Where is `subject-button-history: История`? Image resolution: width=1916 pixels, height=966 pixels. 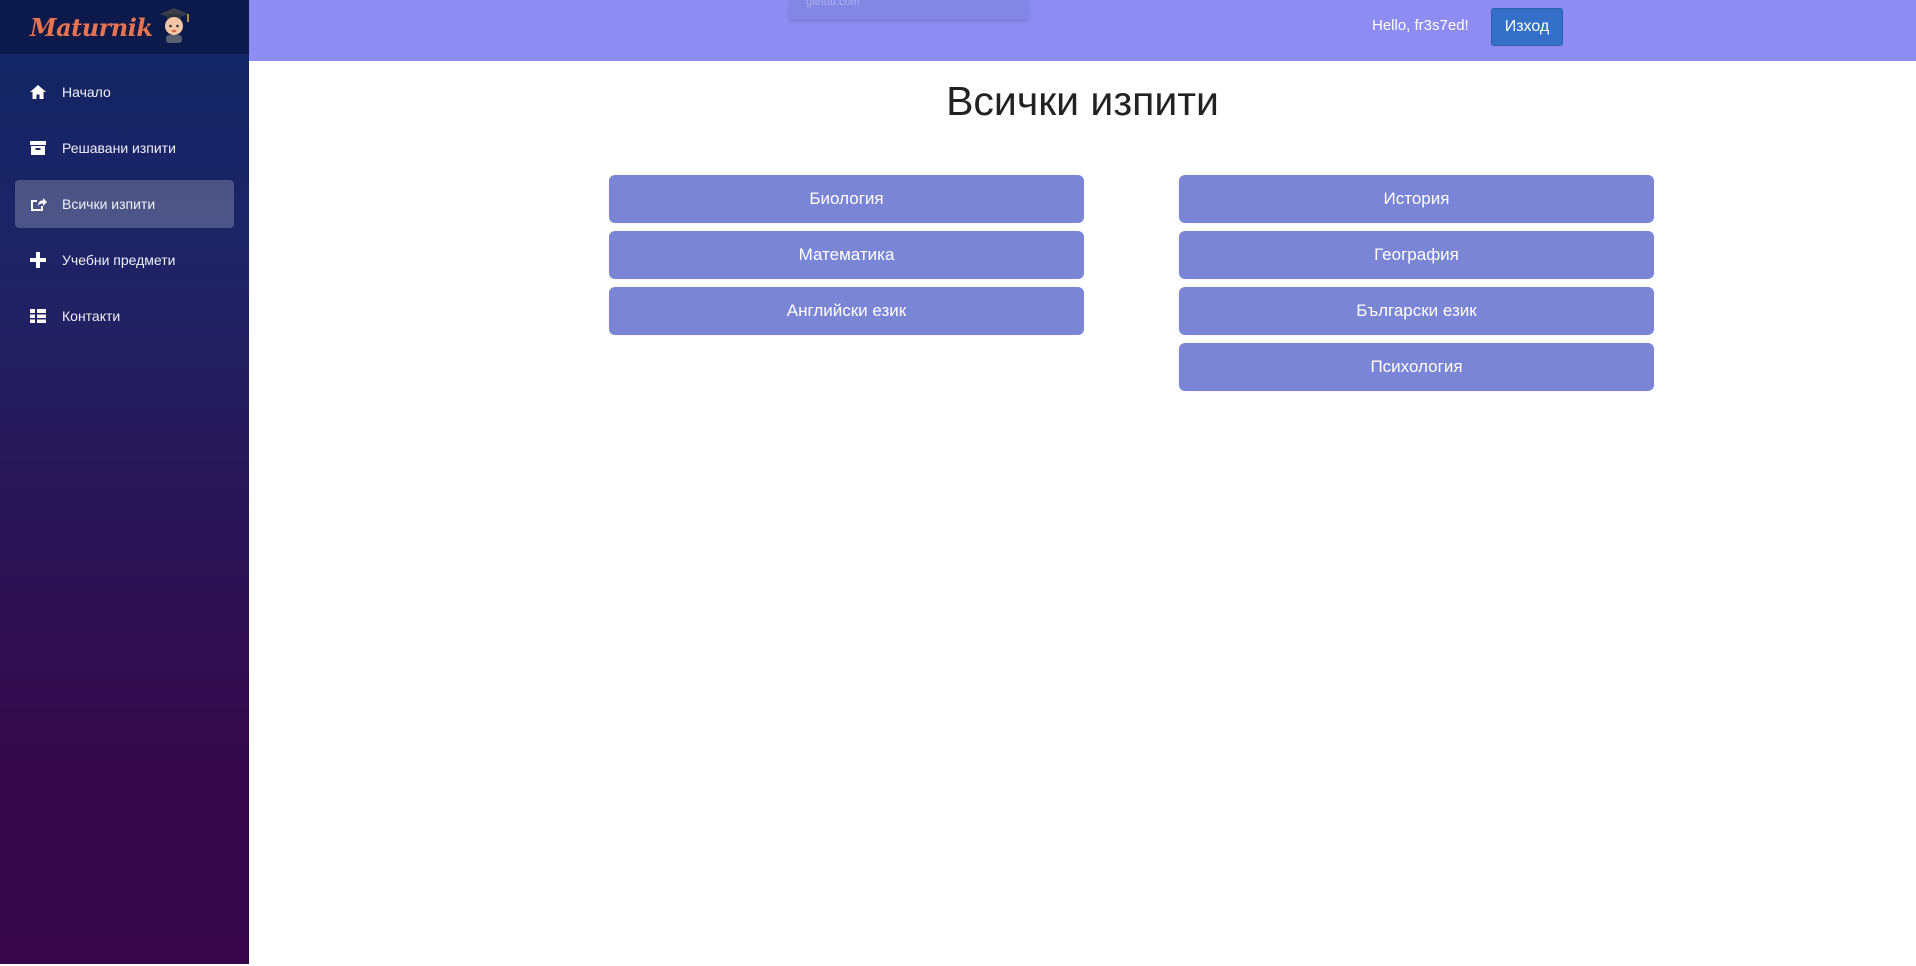 subject-button-history: История is located at coordinates (1416, 199).